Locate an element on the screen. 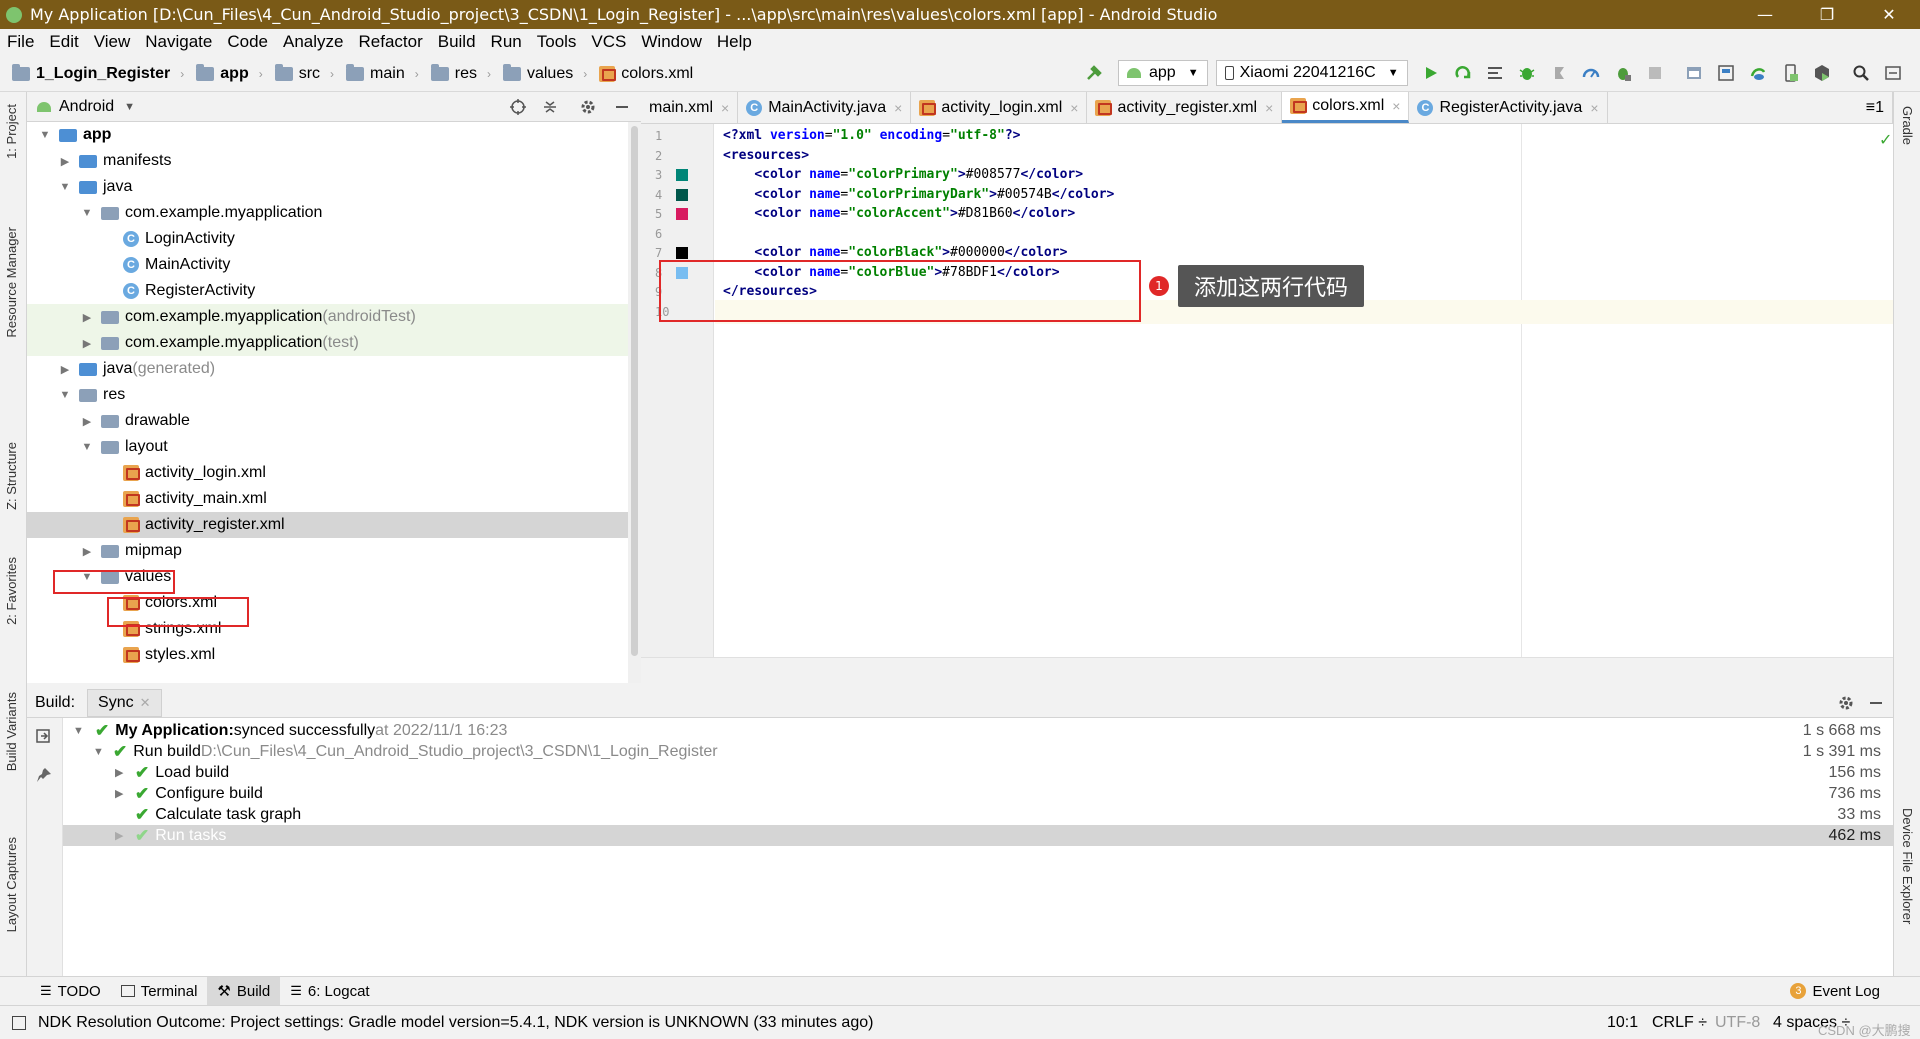 The height and width of the screenshot is (1039, 1920). tree-item-registeractivity: C RegisterActivity is located at coordinates (334, 291).